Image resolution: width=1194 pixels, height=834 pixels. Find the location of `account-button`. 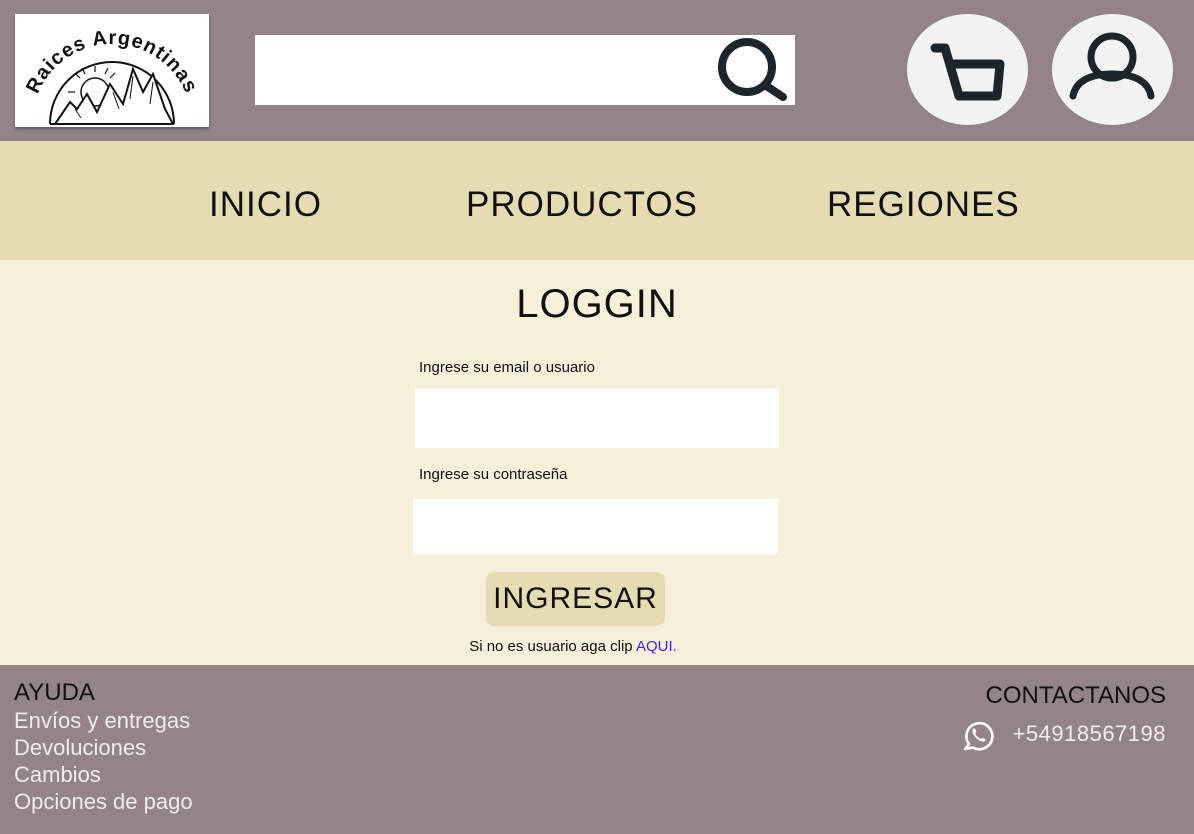

account-button is located at coordinates (1112, 69).